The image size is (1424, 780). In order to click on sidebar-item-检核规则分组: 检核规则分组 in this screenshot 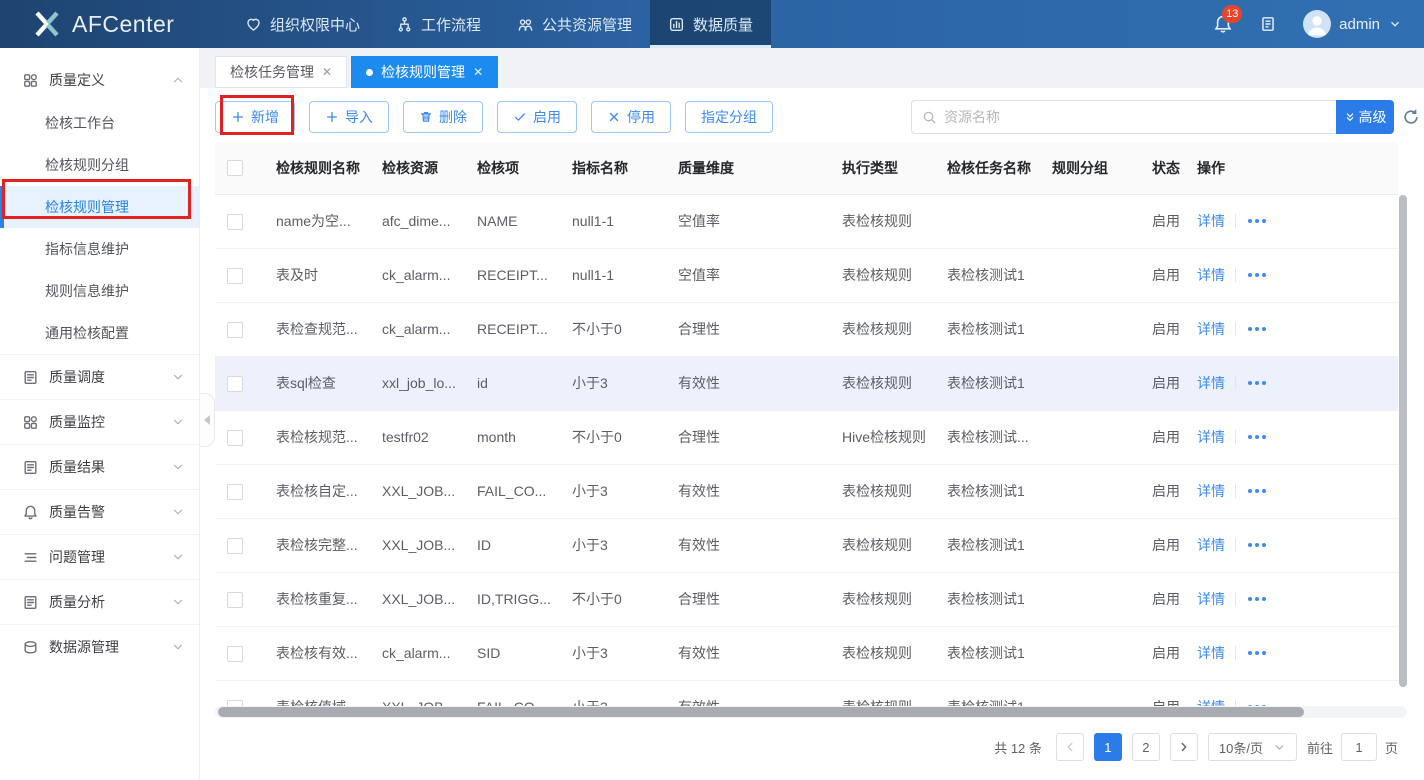, I will do `click(99, 165)`.